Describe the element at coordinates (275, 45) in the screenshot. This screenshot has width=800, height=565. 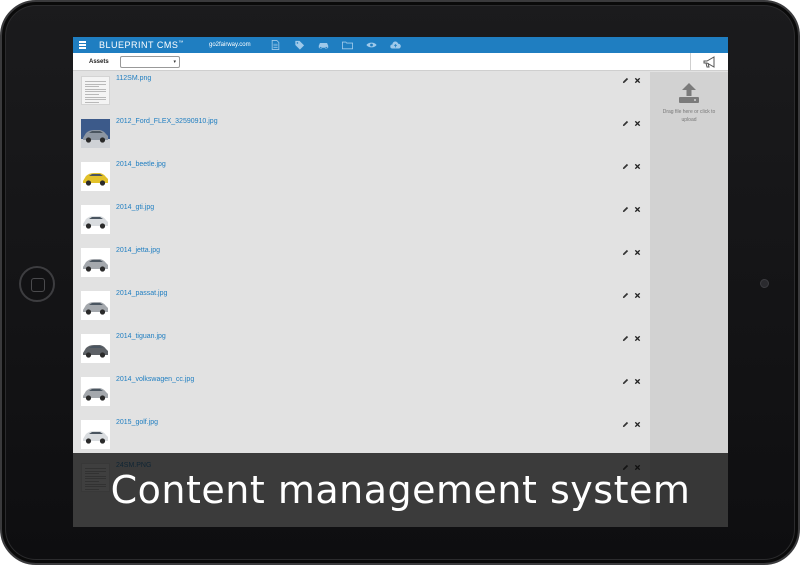
I see `document-icon` at that location.